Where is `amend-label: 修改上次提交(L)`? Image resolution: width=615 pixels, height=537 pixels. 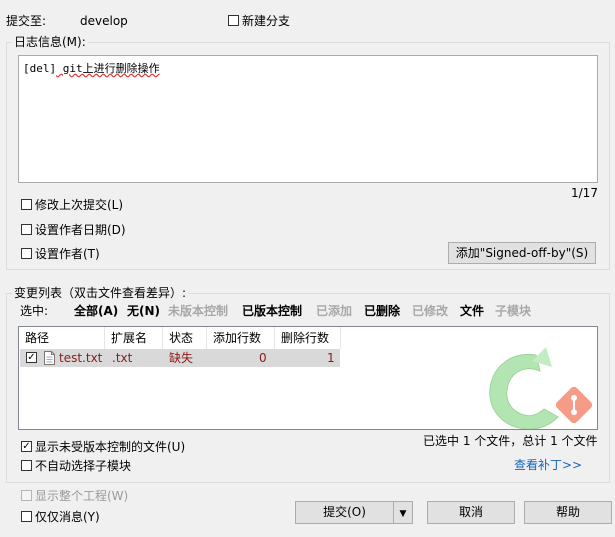
amend-label: 修改上次提交(L) is located at coordinates (79, 205).